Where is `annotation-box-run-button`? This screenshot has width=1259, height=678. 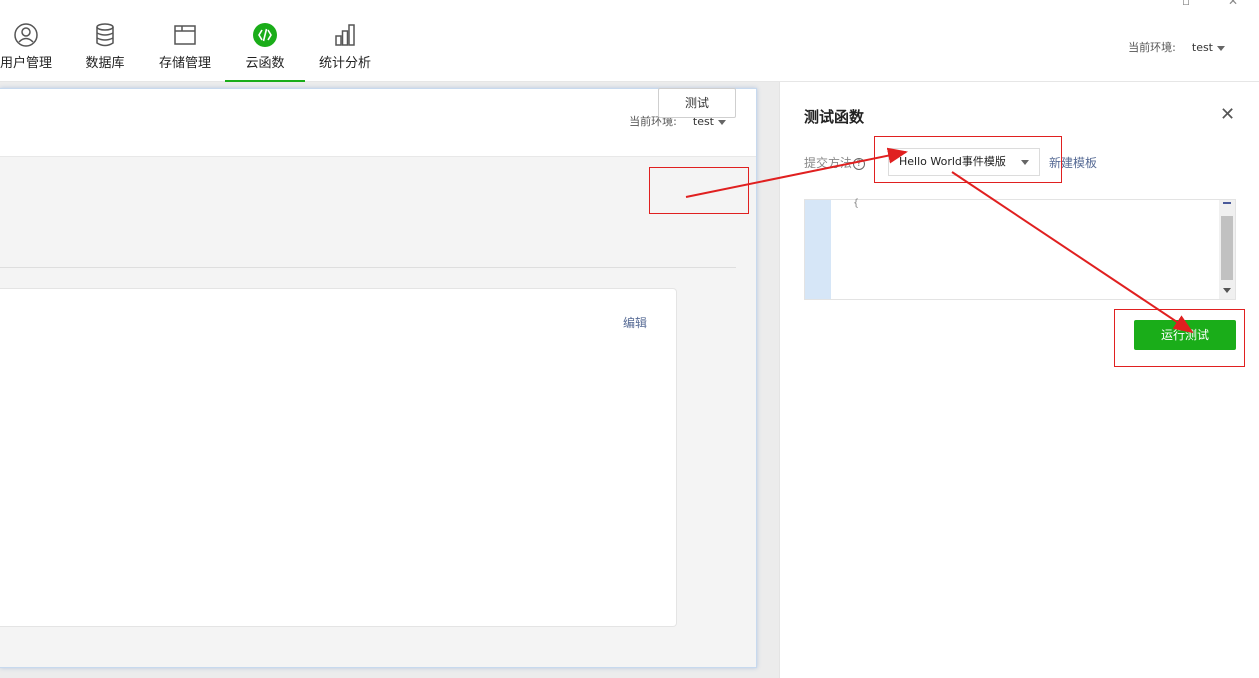
annotation-box-run-button is located at coordinates (1179, 338).